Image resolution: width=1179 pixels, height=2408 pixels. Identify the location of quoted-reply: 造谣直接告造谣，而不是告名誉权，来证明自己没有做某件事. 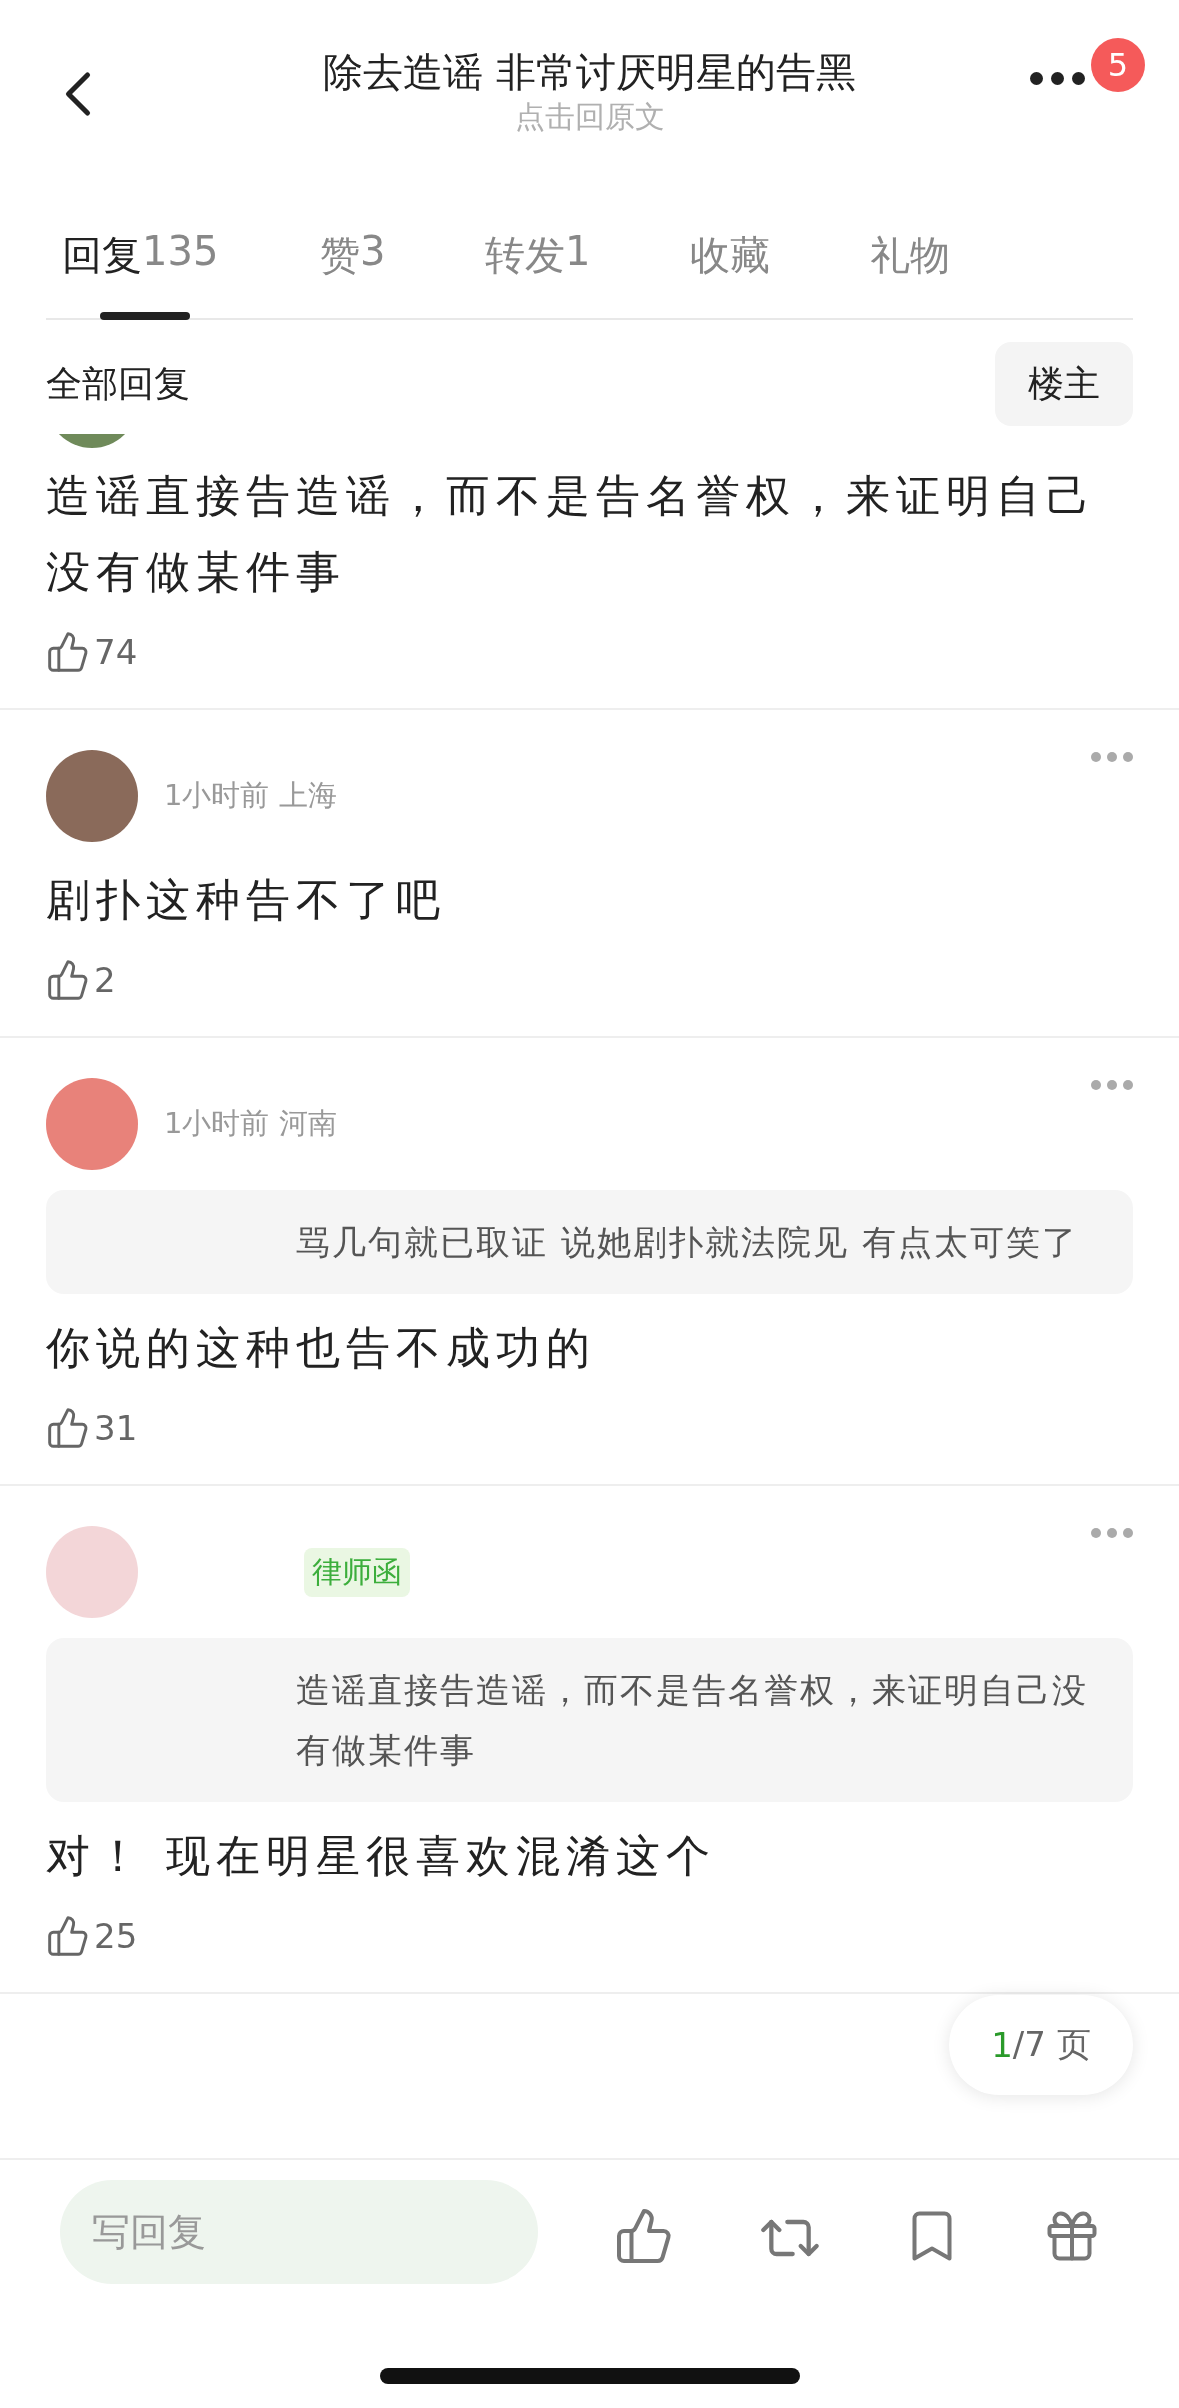
(589, 1720).